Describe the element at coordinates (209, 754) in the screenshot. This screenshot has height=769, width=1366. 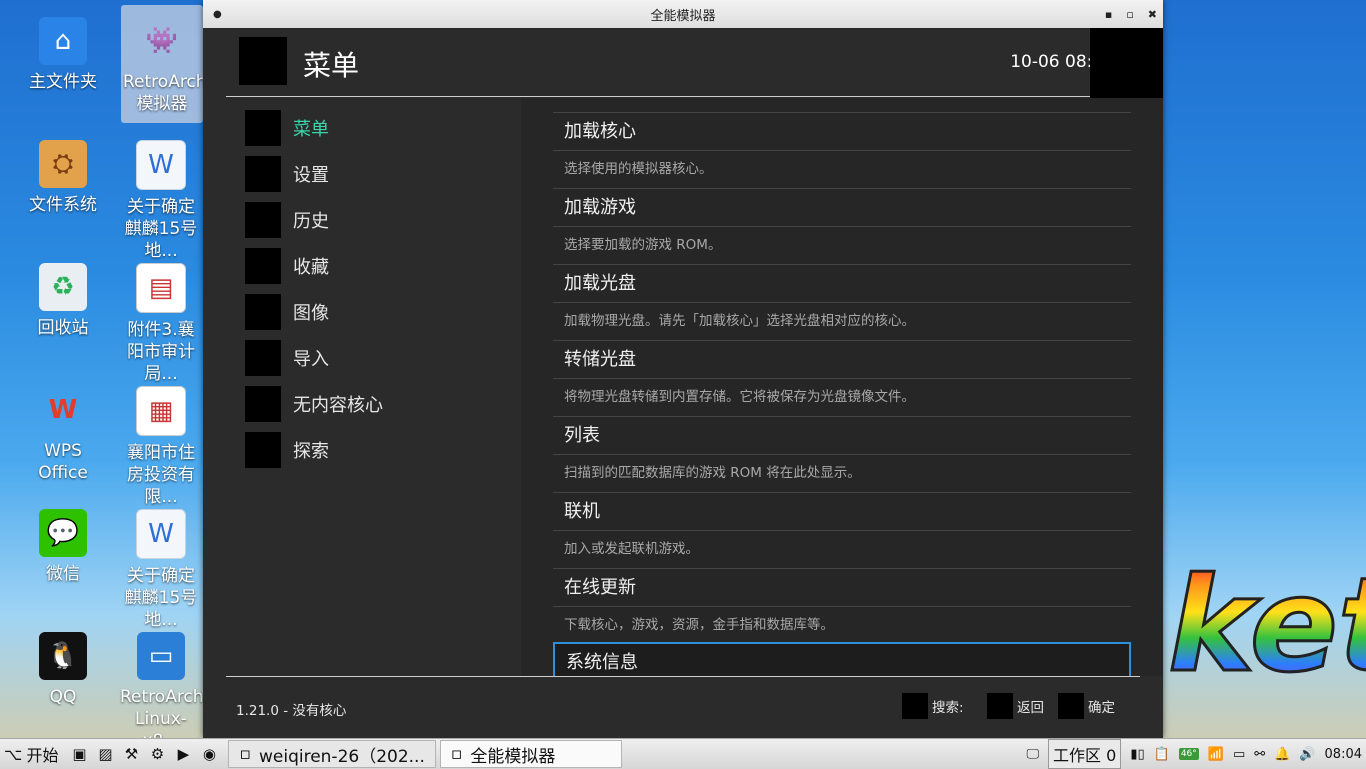
I see `browser-icon: ◉` at that location.